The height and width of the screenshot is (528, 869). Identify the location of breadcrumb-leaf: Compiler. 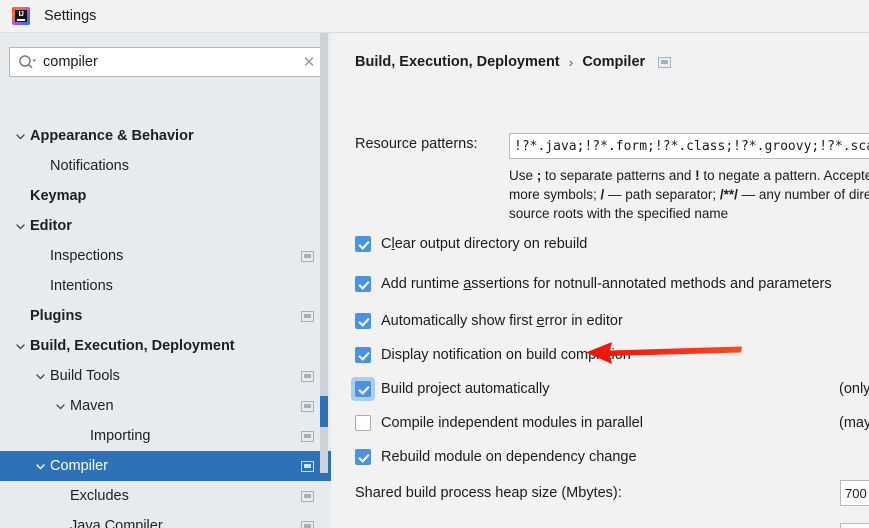
(614, 62).